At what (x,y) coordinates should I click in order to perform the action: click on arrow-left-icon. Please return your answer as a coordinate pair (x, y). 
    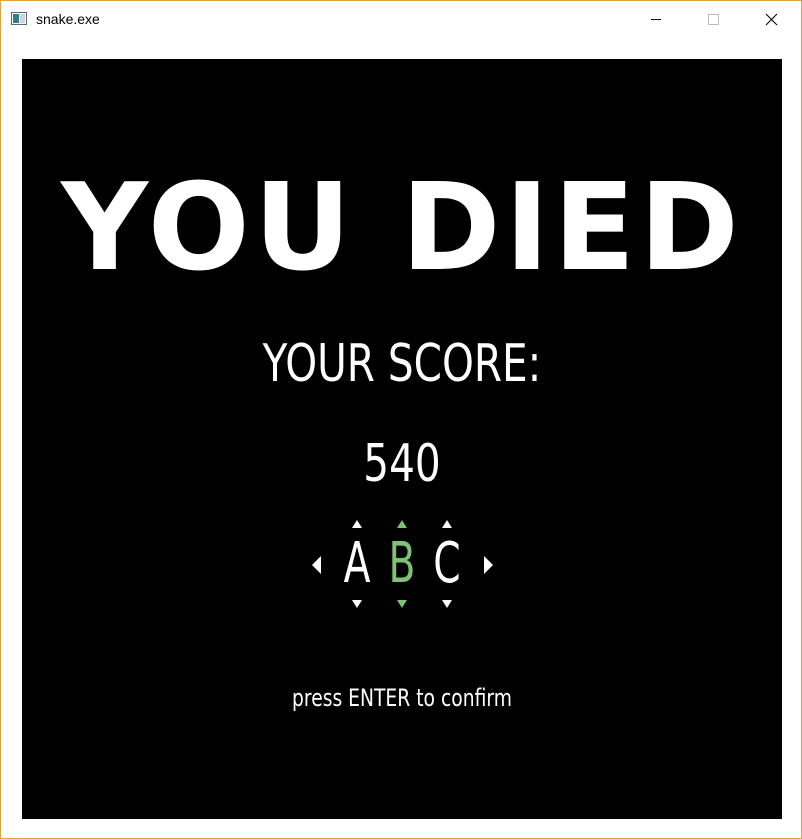
    Looking at the image, I should click on (316, 565).